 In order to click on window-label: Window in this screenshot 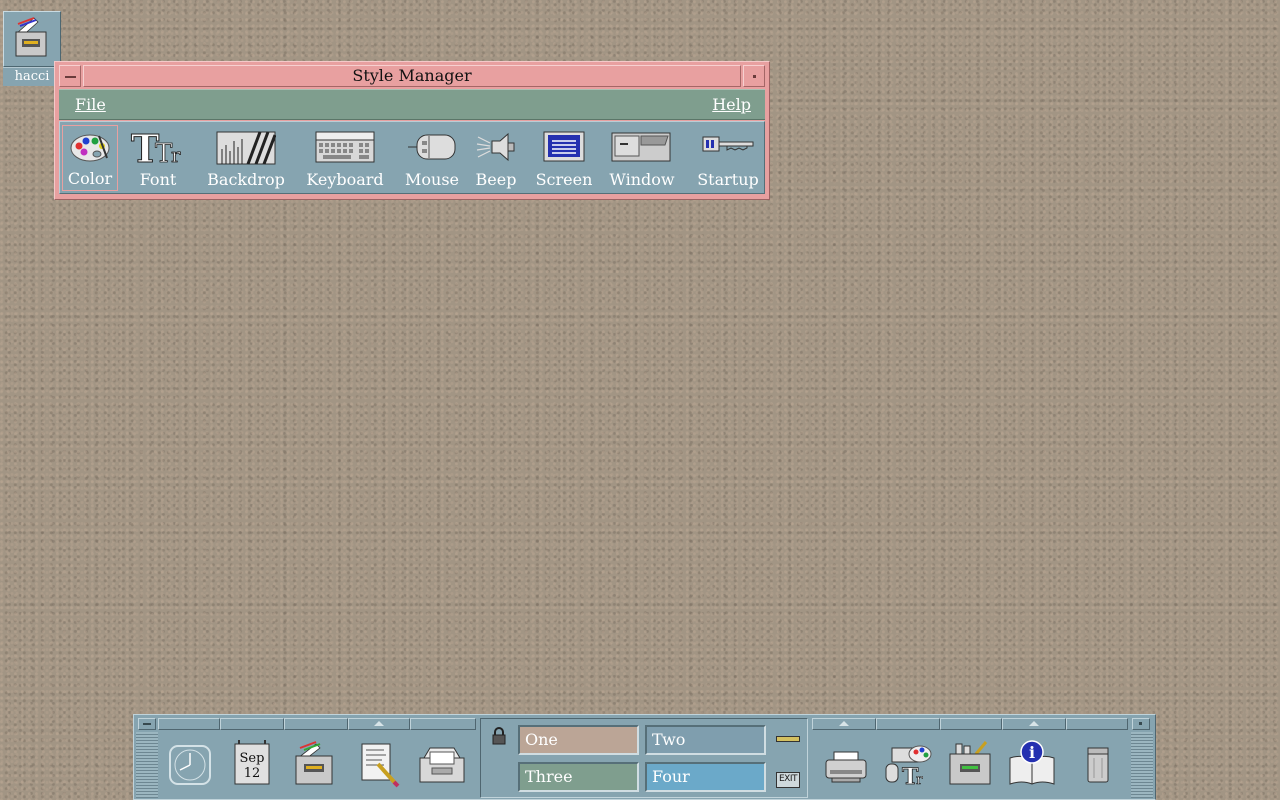, I will do `click(642, 179)`.